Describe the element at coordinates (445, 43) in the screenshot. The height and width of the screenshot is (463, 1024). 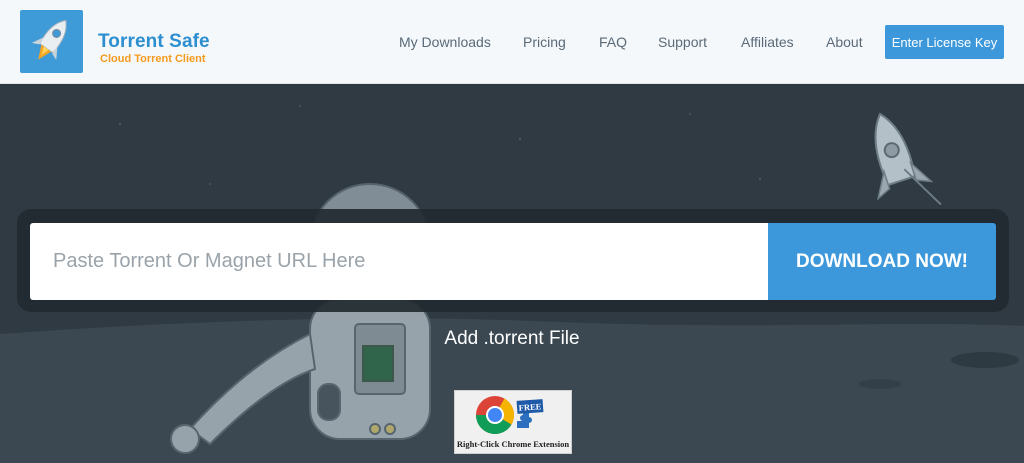
I see `nav-my-downloads: My Downloads` at that location.